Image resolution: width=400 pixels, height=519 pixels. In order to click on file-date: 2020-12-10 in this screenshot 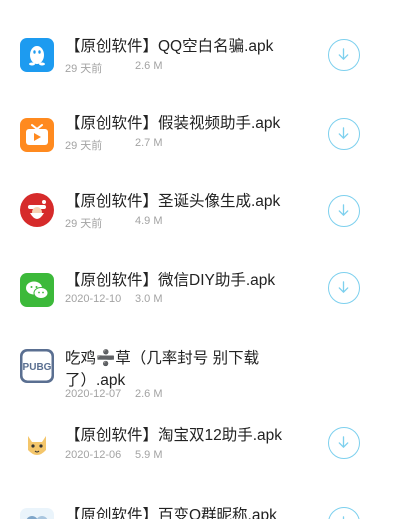, I will do `click(93, 299)`.